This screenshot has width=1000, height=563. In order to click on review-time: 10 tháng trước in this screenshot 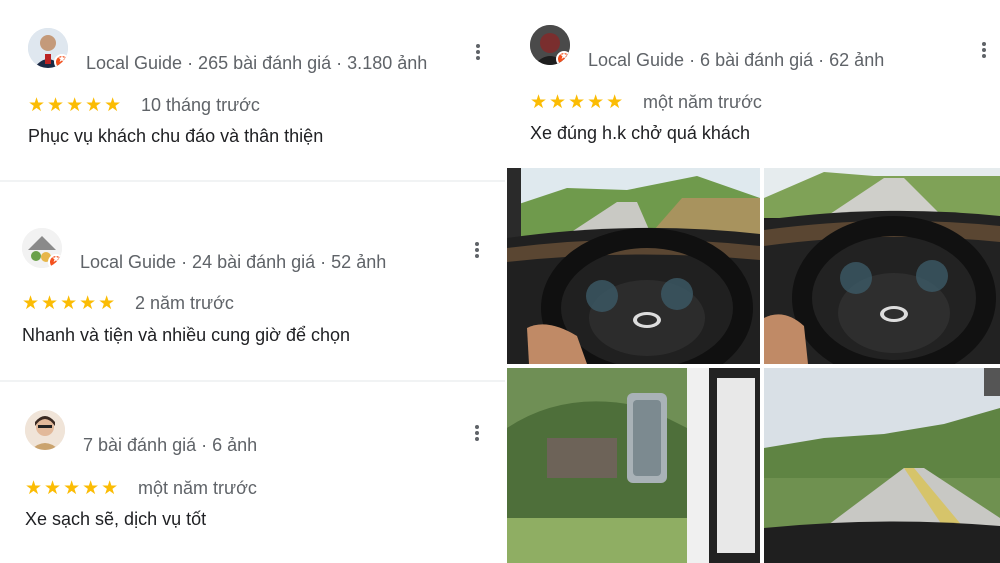, I will do `click(200, 105)`.